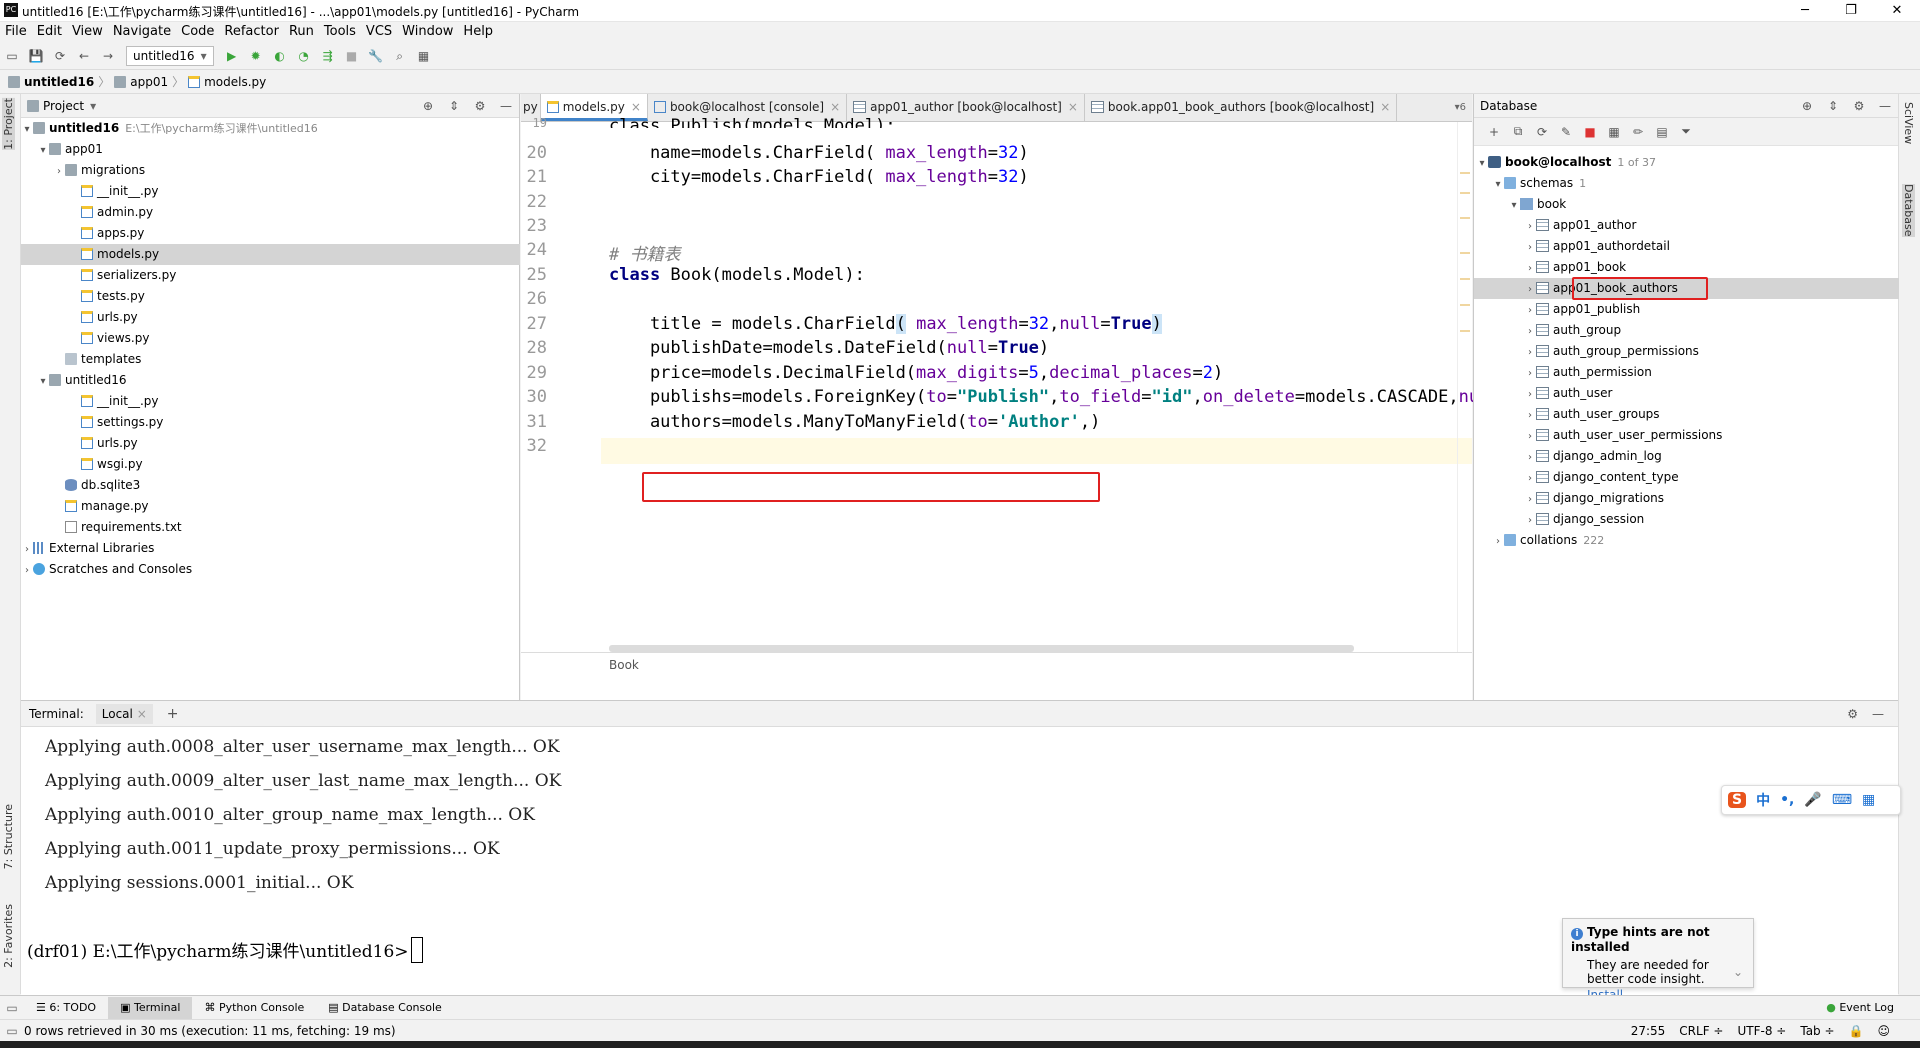 The width and height of the screenshot is (1920, 1048). Describe the element at coordinates (1842, 800) in the screenshot. I see `keyboard-icon: ⌨` at that location.